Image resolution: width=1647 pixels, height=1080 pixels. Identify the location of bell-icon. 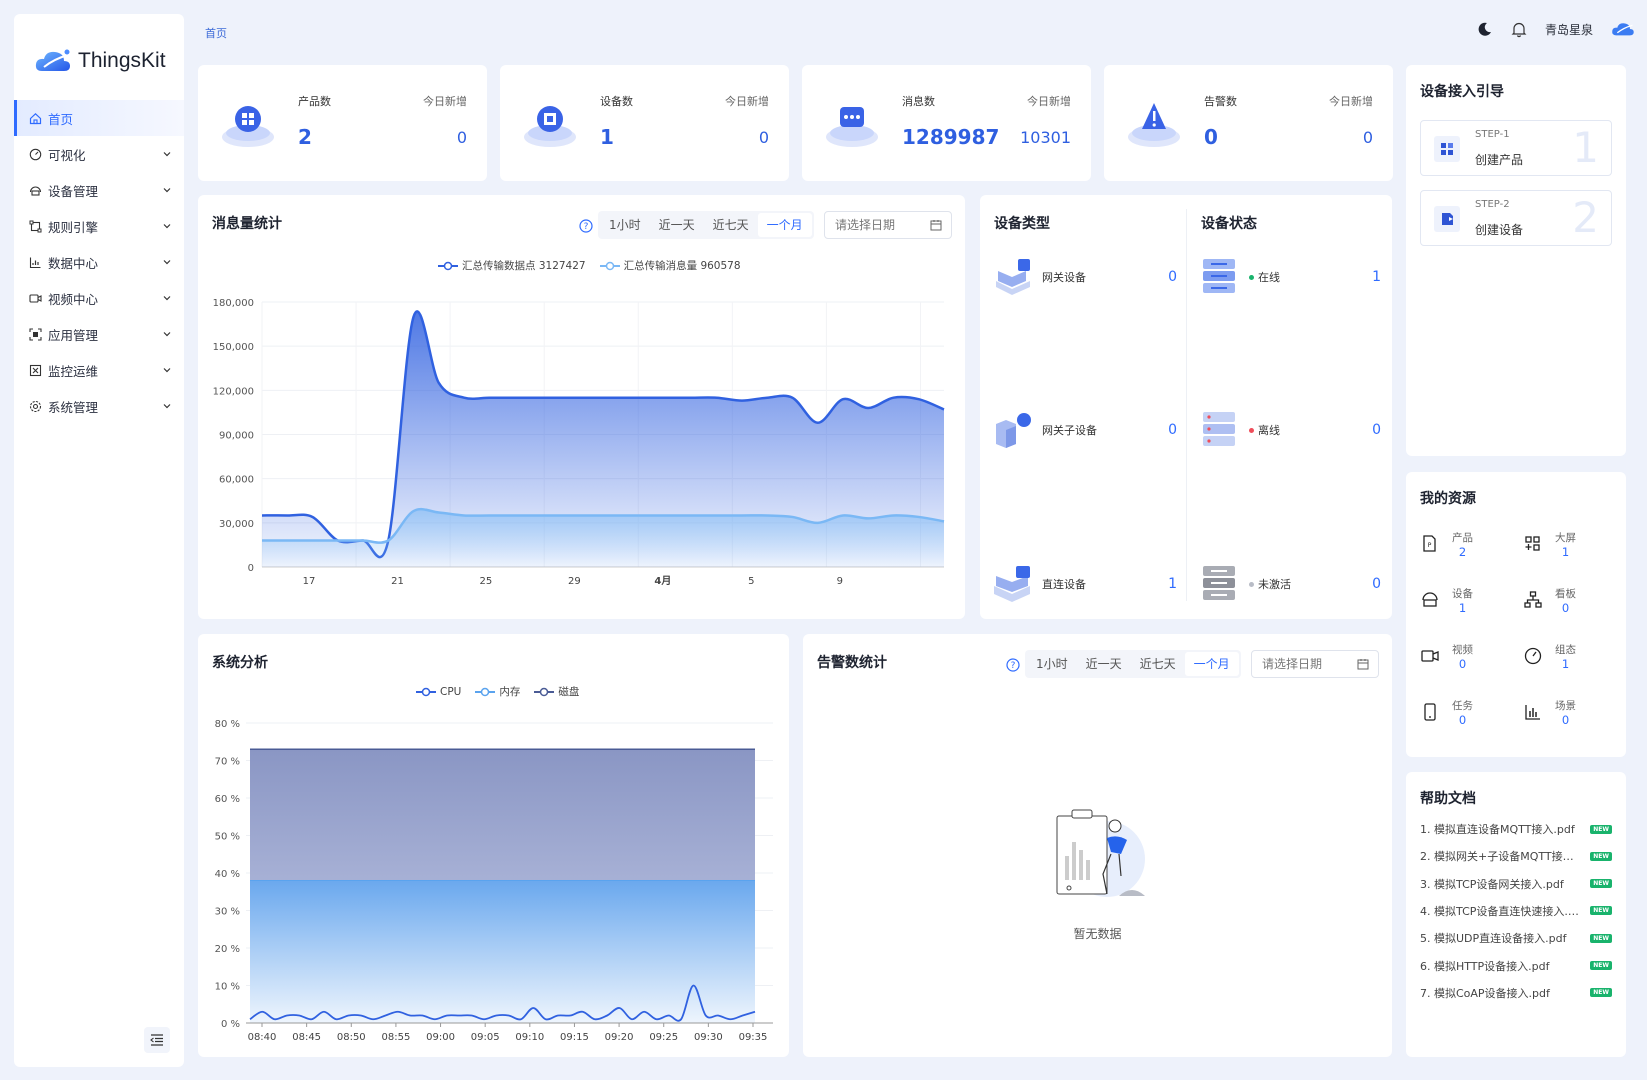
(1519, 29).